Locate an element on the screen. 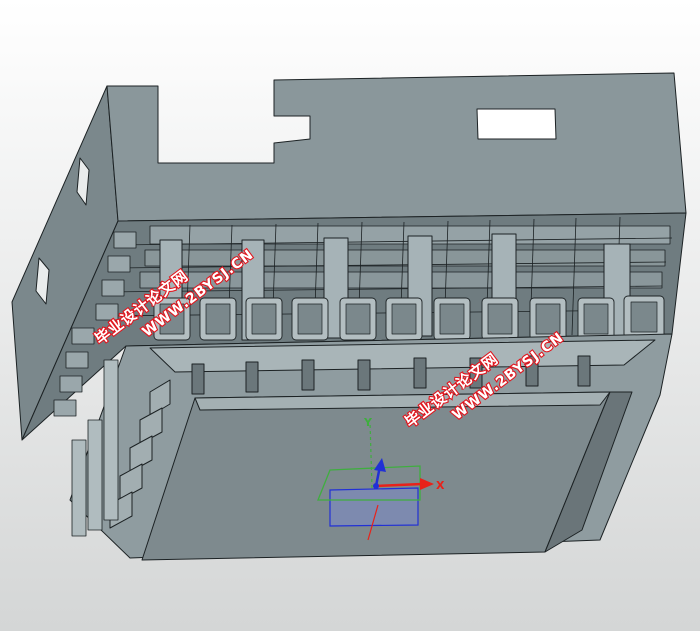 This screenshot has width=700, height=631. y-axis-label: Y is located at coordinates (368, 422).